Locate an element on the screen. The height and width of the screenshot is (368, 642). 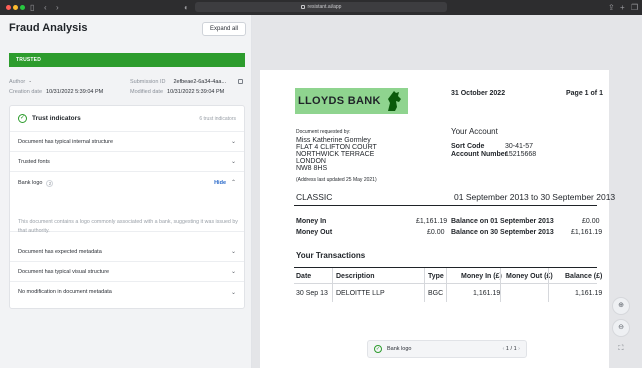
address-updated: (Address last updated 25 May 2021) is located at coordinates (336, 180).